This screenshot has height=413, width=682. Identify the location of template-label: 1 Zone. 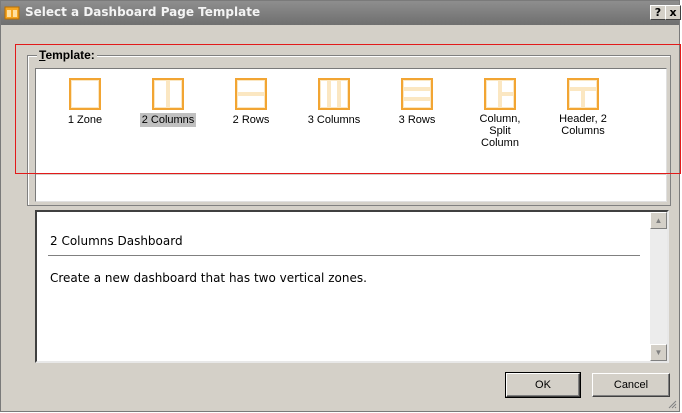
(85, 120).